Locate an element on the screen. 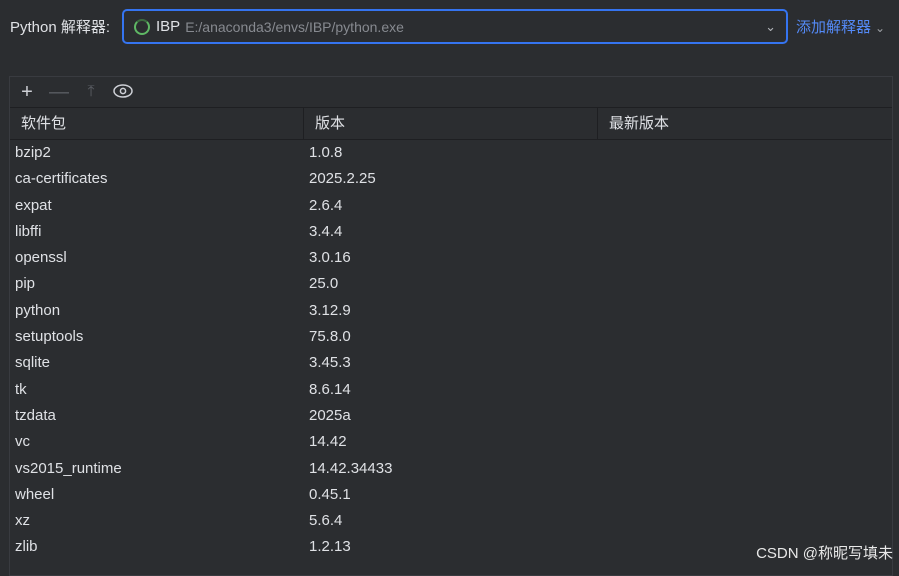  package-name: vc is located at coordinates (22, 442).